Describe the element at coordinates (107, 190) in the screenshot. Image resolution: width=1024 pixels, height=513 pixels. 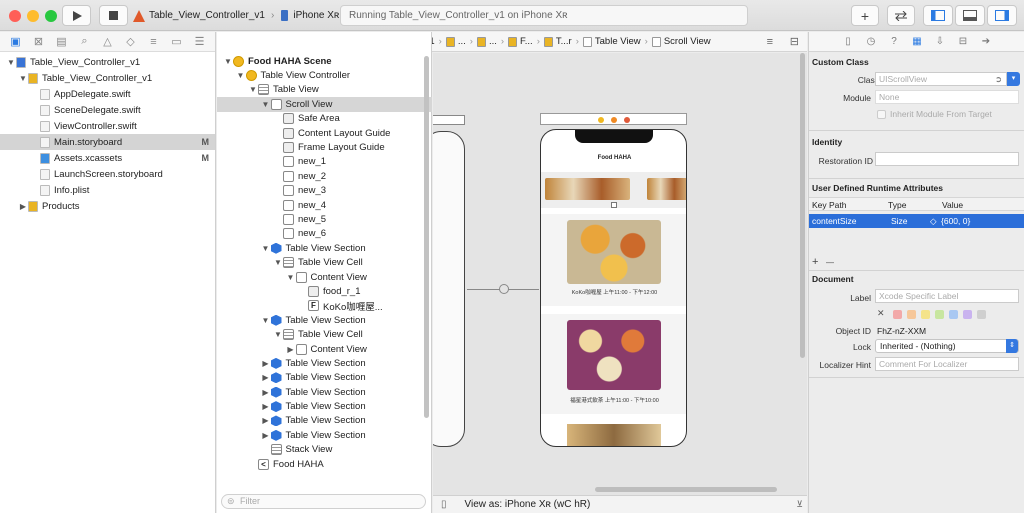
I see `file-tree-item: Info.plist` at that location.